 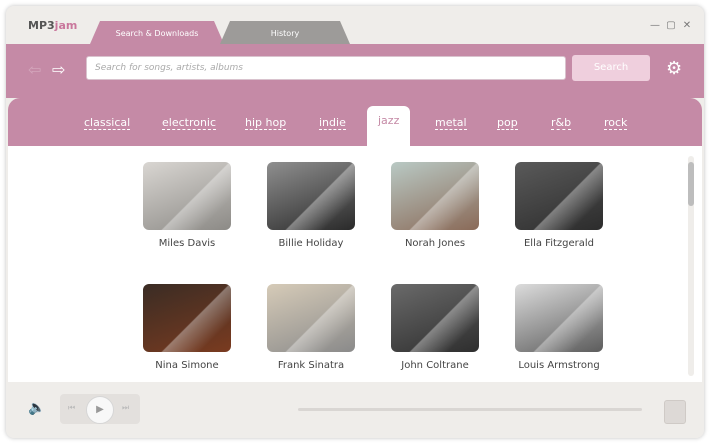 I want to click on artist-name: Miles Davis, so click(x=187, y=243).